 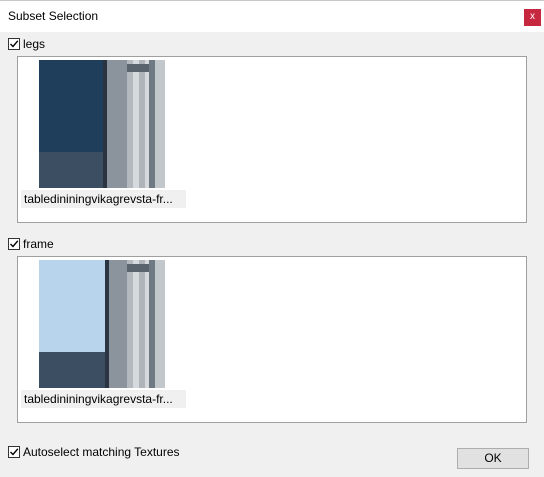 I want to click on ok-button: OK, so click(x=493, y=458).